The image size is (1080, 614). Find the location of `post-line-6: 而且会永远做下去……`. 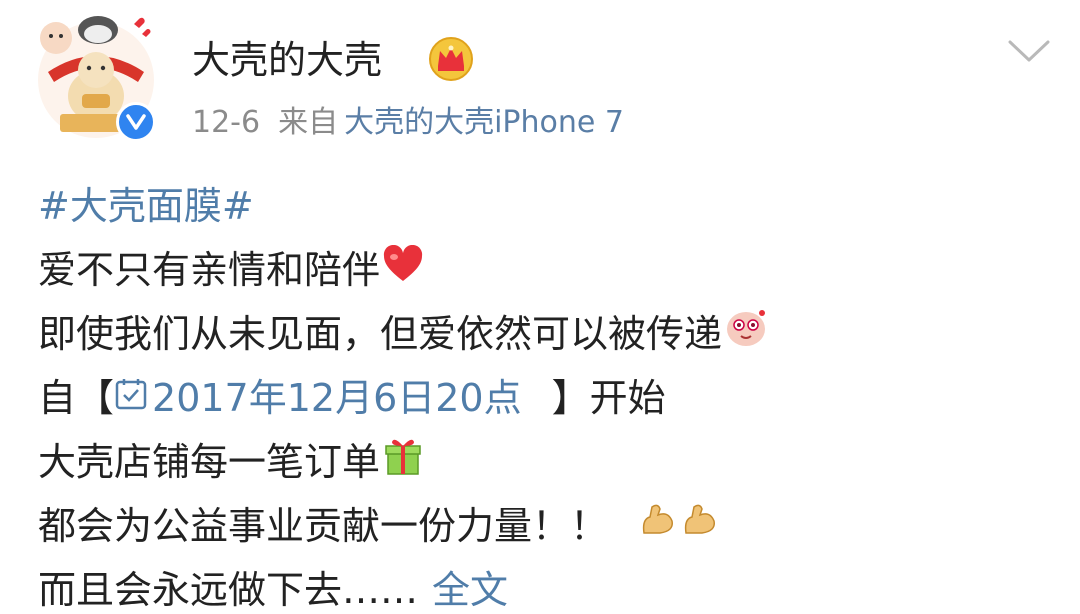

post-line-6: 而且会永远做下去…… is located at coordinates (228, 590).